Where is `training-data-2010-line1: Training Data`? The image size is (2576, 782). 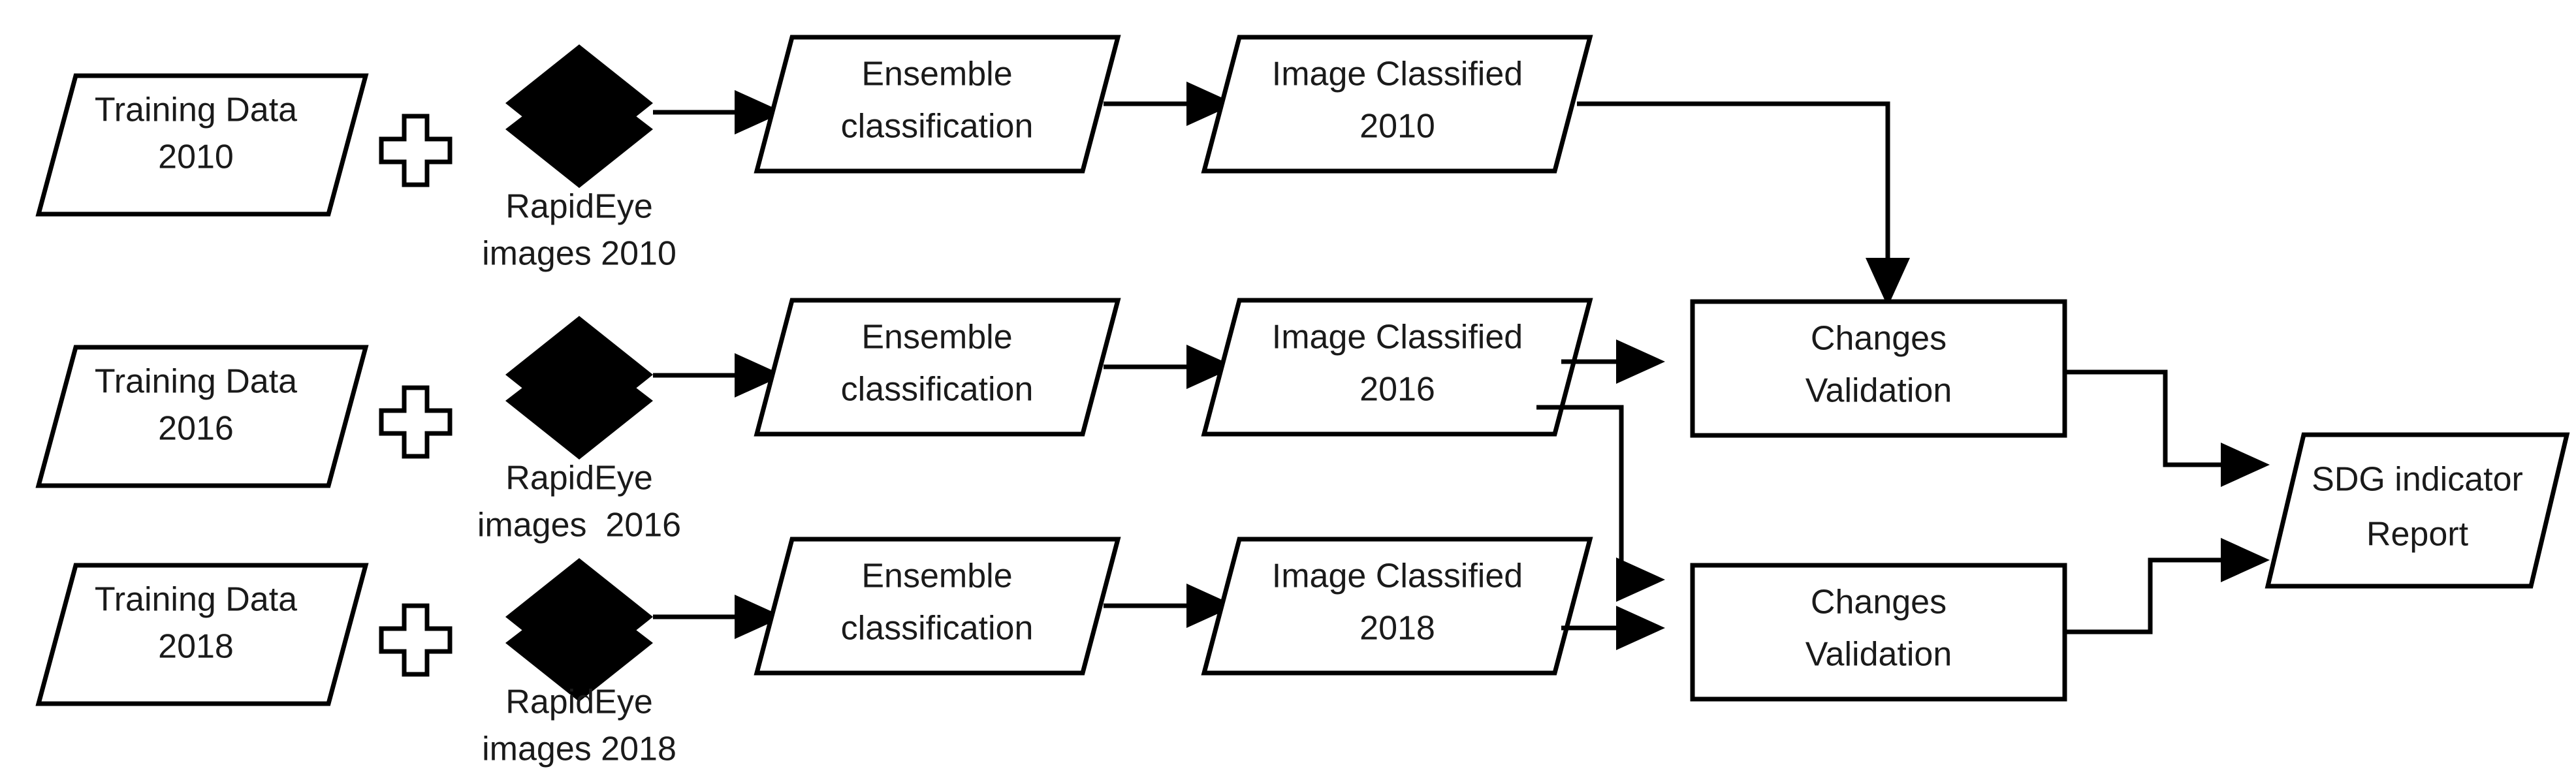
training-data-2010-line1: Training Data is located at coordinates (196, 110).